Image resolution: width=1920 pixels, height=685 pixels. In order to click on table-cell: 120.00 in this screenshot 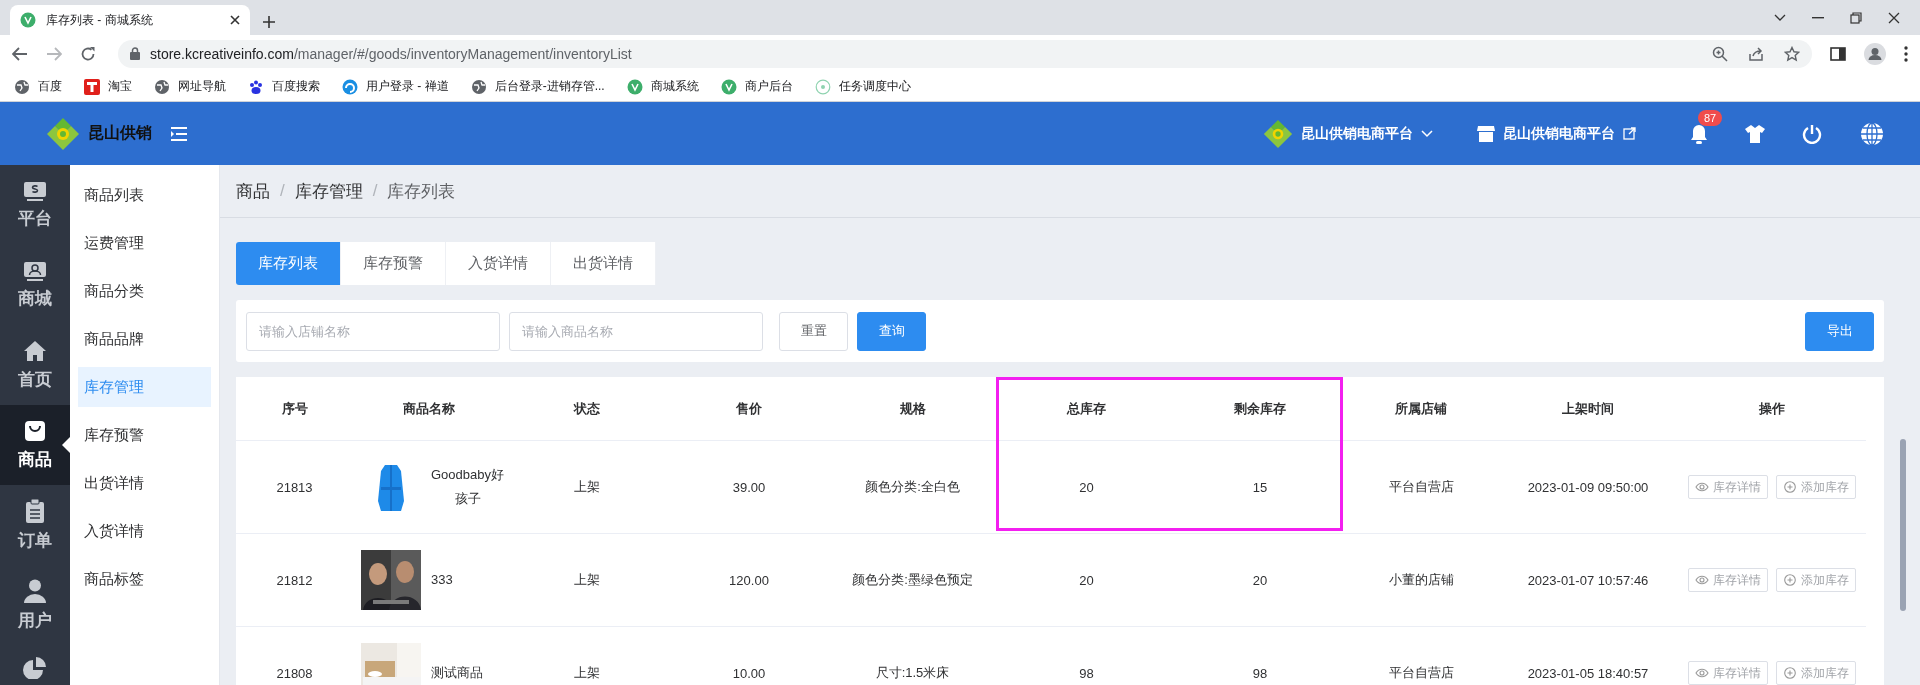, I will do `click(749, 580)`.